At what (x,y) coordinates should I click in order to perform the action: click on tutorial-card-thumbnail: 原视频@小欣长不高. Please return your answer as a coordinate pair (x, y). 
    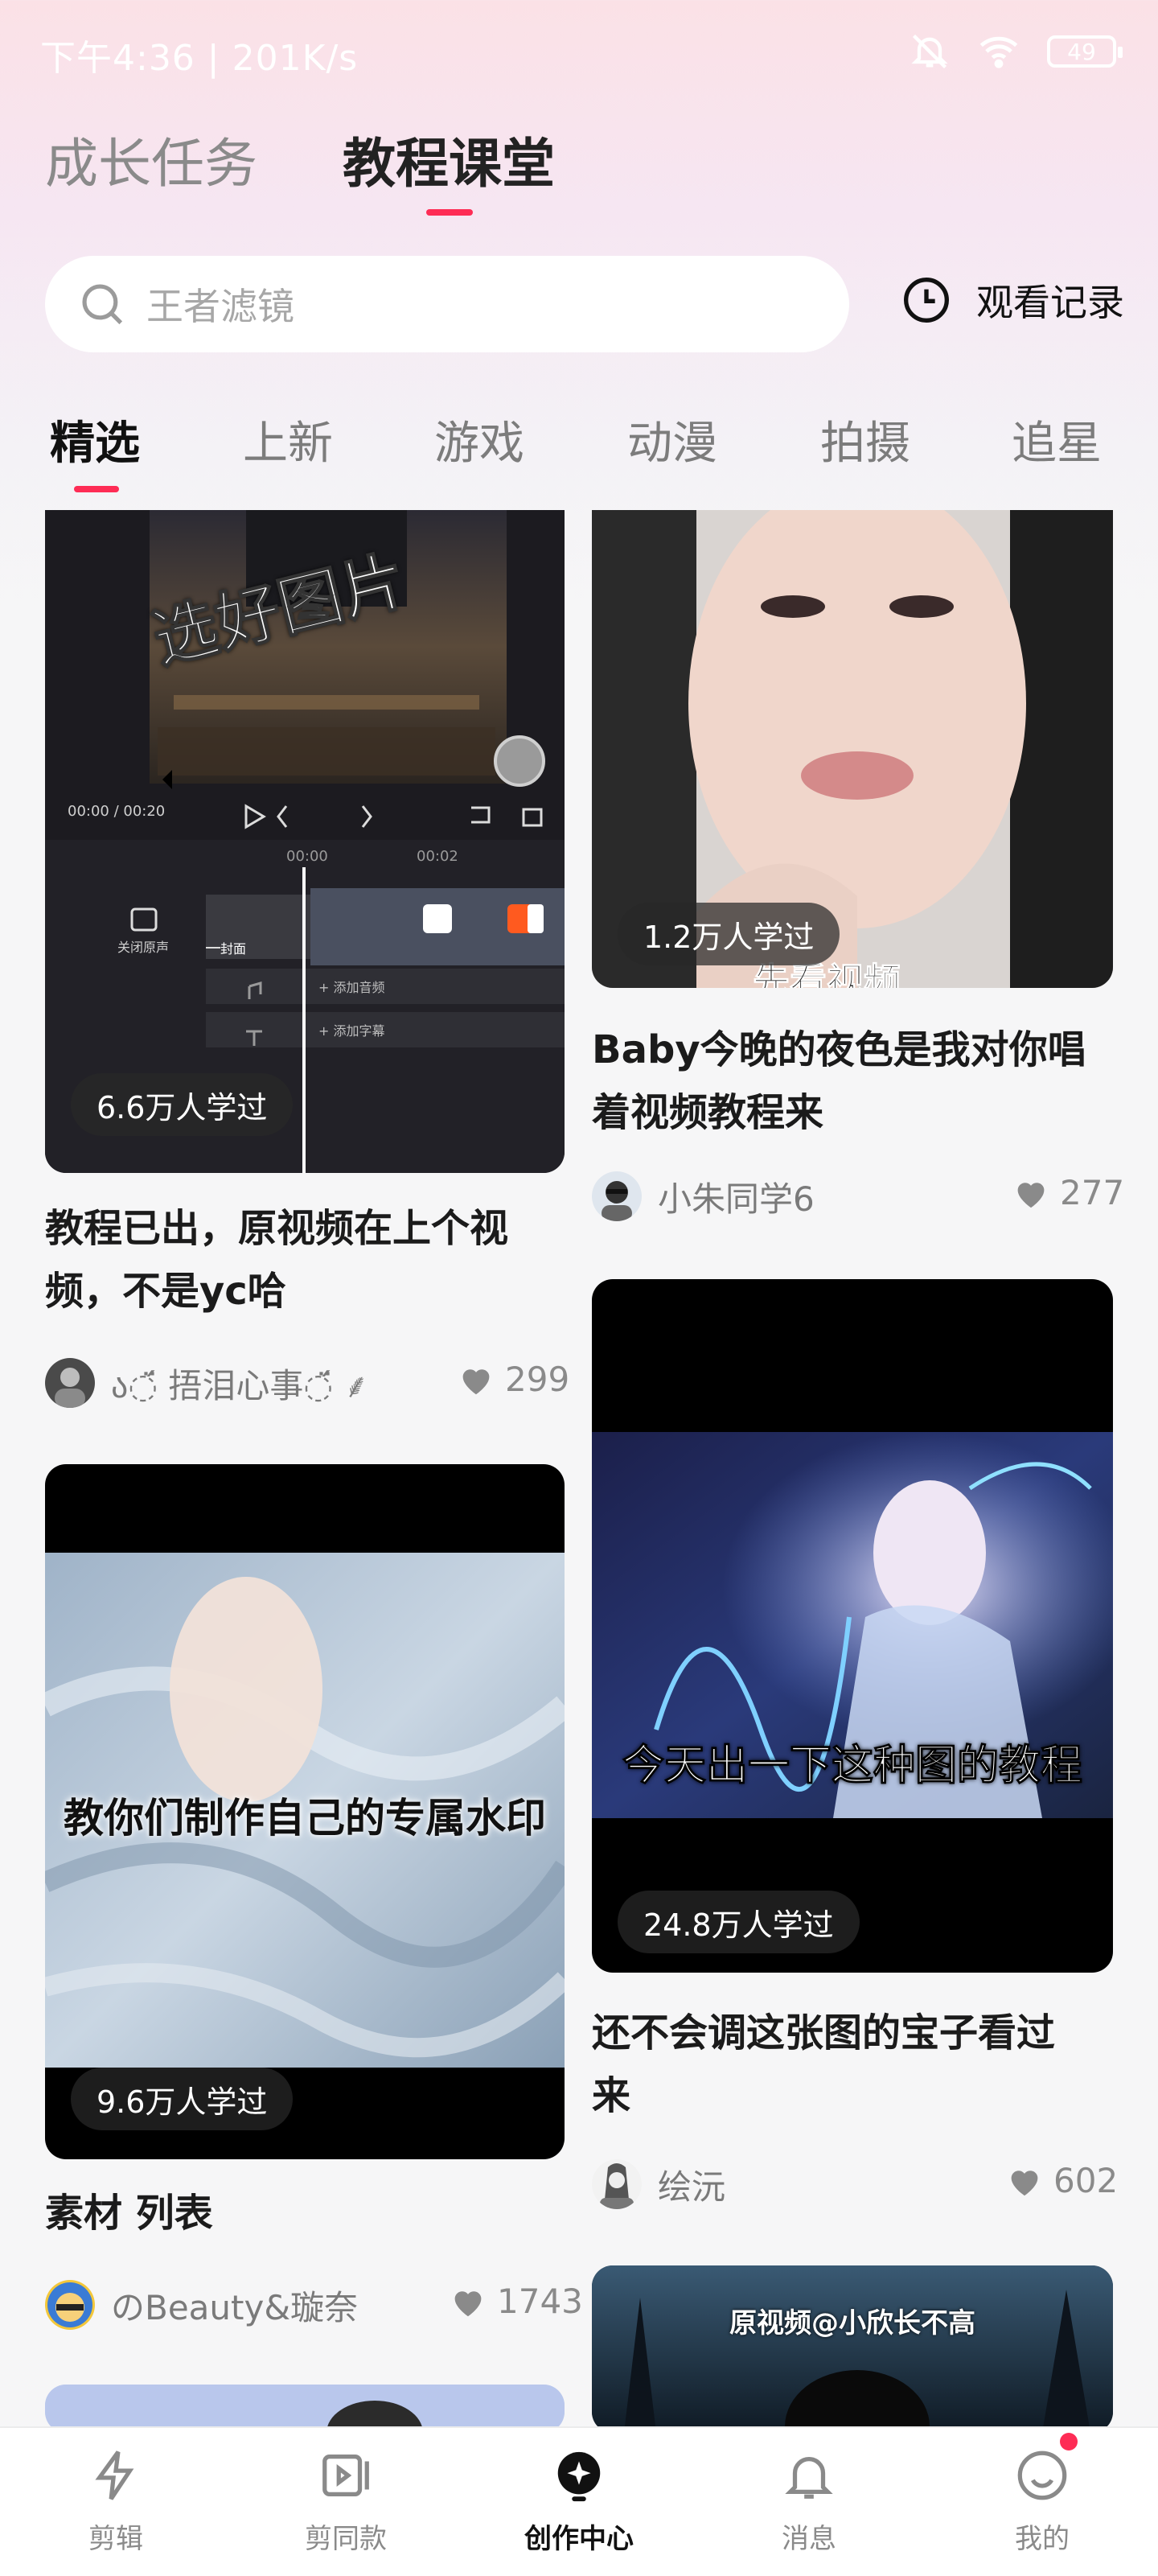
    Looking at the image, I should click on (852, 2349).